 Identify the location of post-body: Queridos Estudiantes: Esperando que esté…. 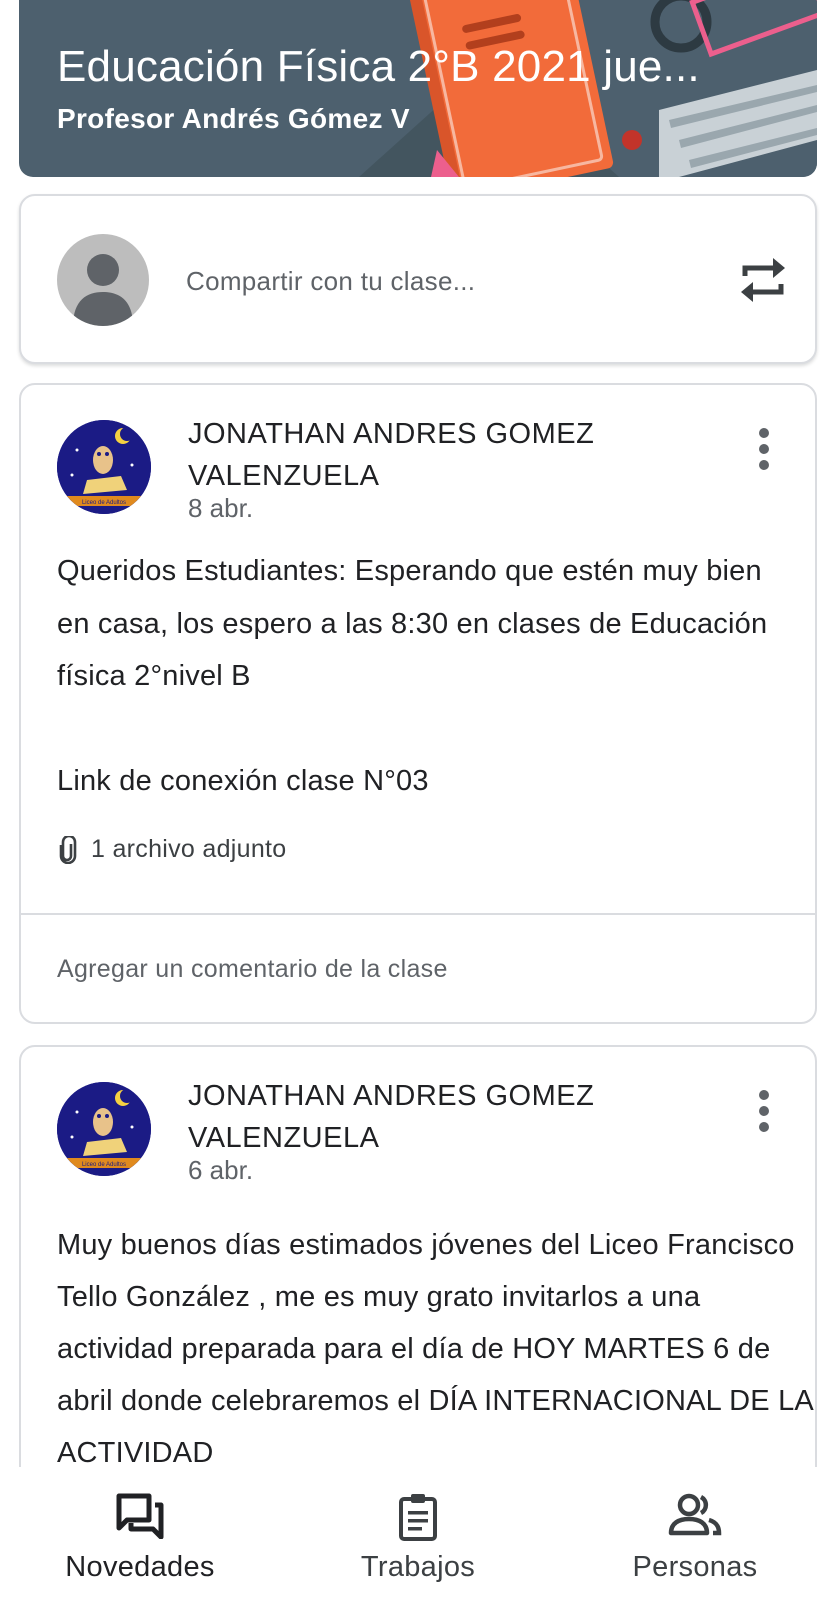
(427, 676).